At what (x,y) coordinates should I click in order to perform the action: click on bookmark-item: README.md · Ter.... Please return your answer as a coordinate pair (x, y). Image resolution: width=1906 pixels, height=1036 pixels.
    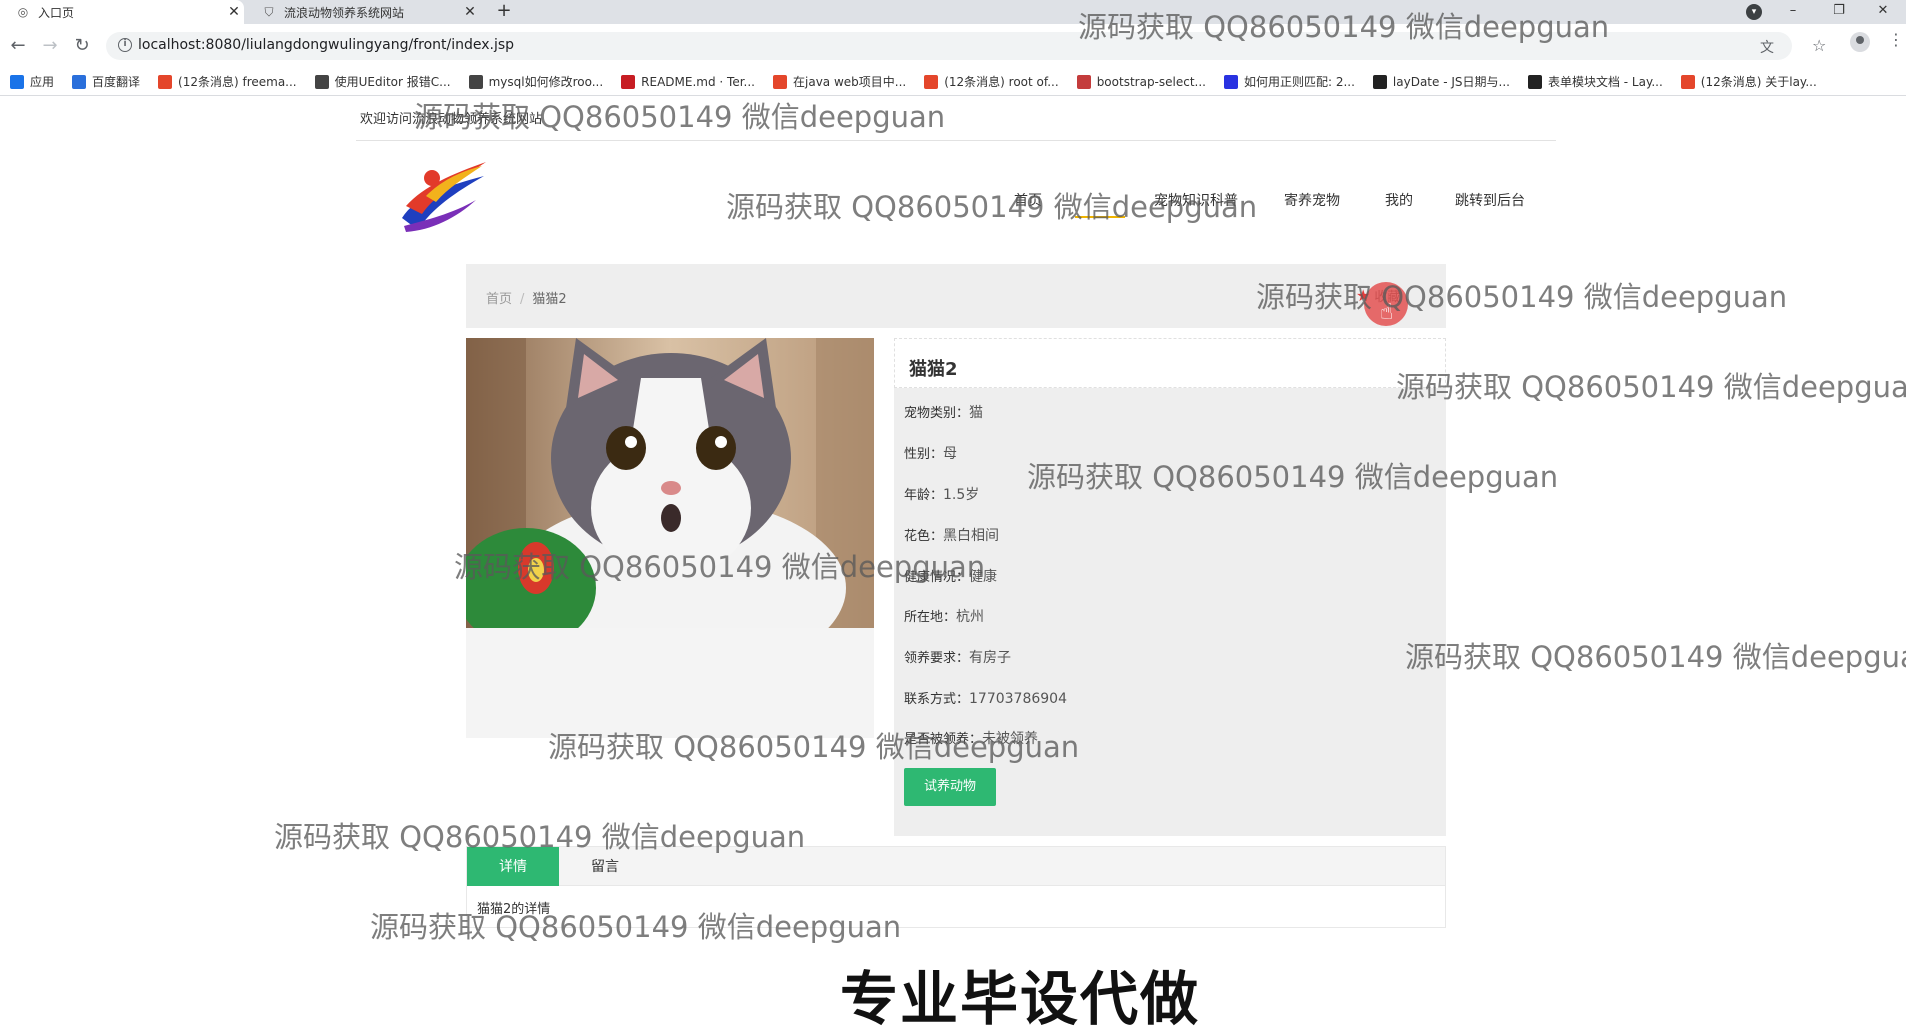
    Looking at the image, I should click on (688, 81).